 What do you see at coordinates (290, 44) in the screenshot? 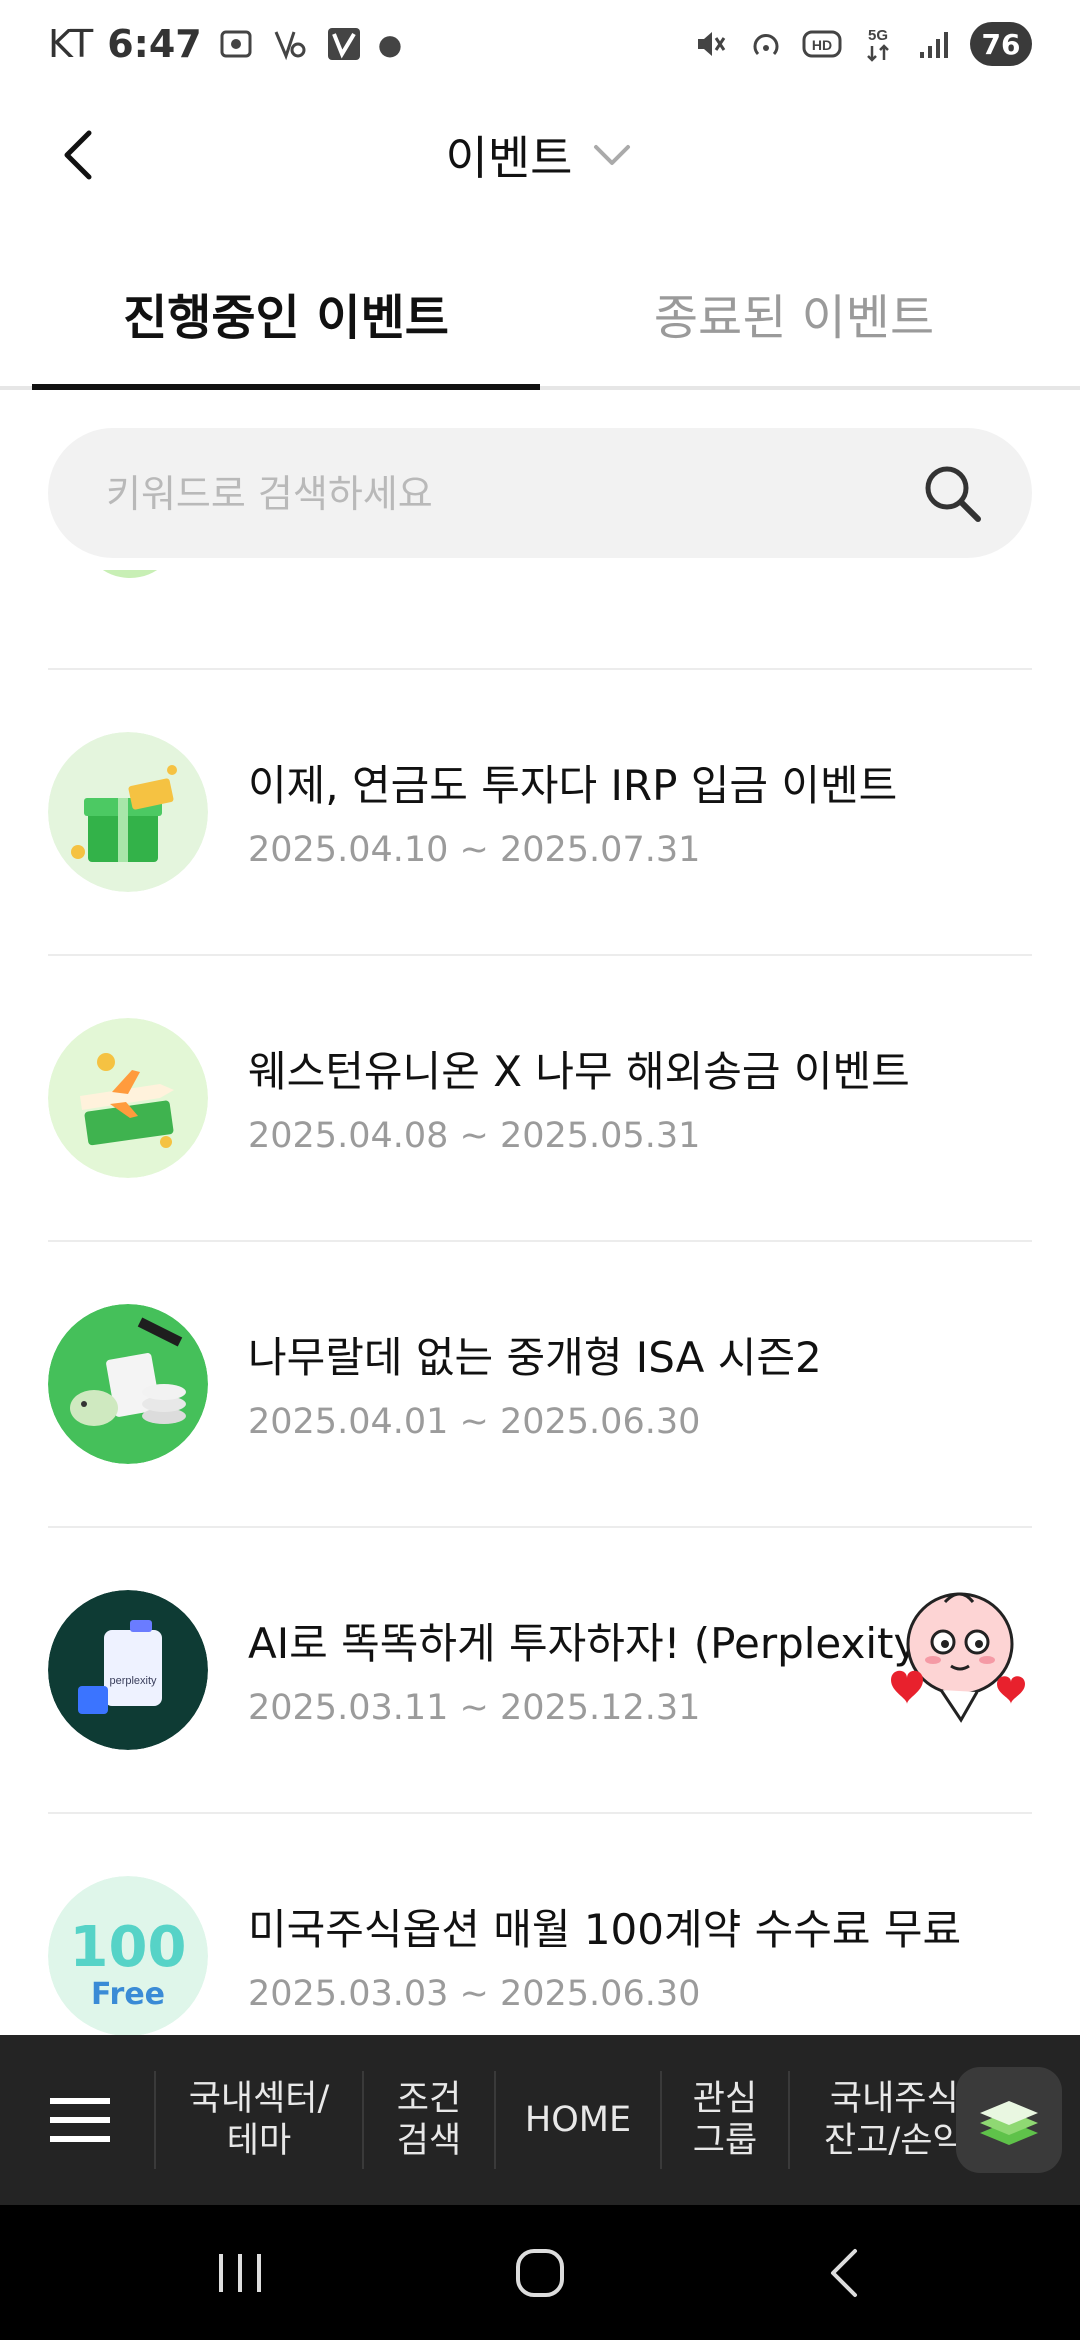
I see `vpn-icon` at bounding box center [290, 44].